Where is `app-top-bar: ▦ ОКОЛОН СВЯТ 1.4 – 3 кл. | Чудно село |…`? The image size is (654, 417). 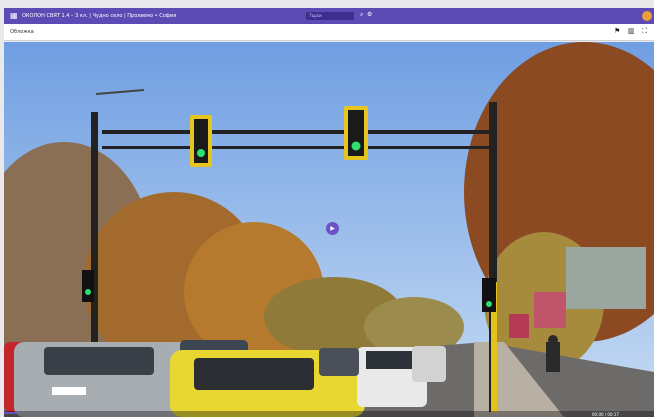
app-top-bar: ▦ ОКОЛОН СВЯТ 1.4 – 3 кл. | Чудно село |… is located at coordinates (329, 16).